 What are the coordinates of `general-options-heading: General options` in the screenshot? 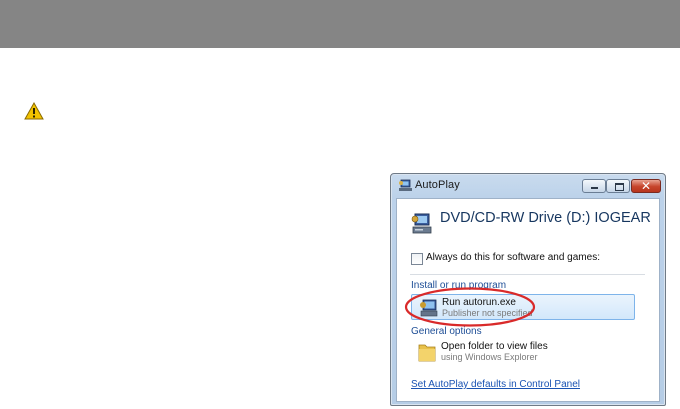 It's located at (446, 331).